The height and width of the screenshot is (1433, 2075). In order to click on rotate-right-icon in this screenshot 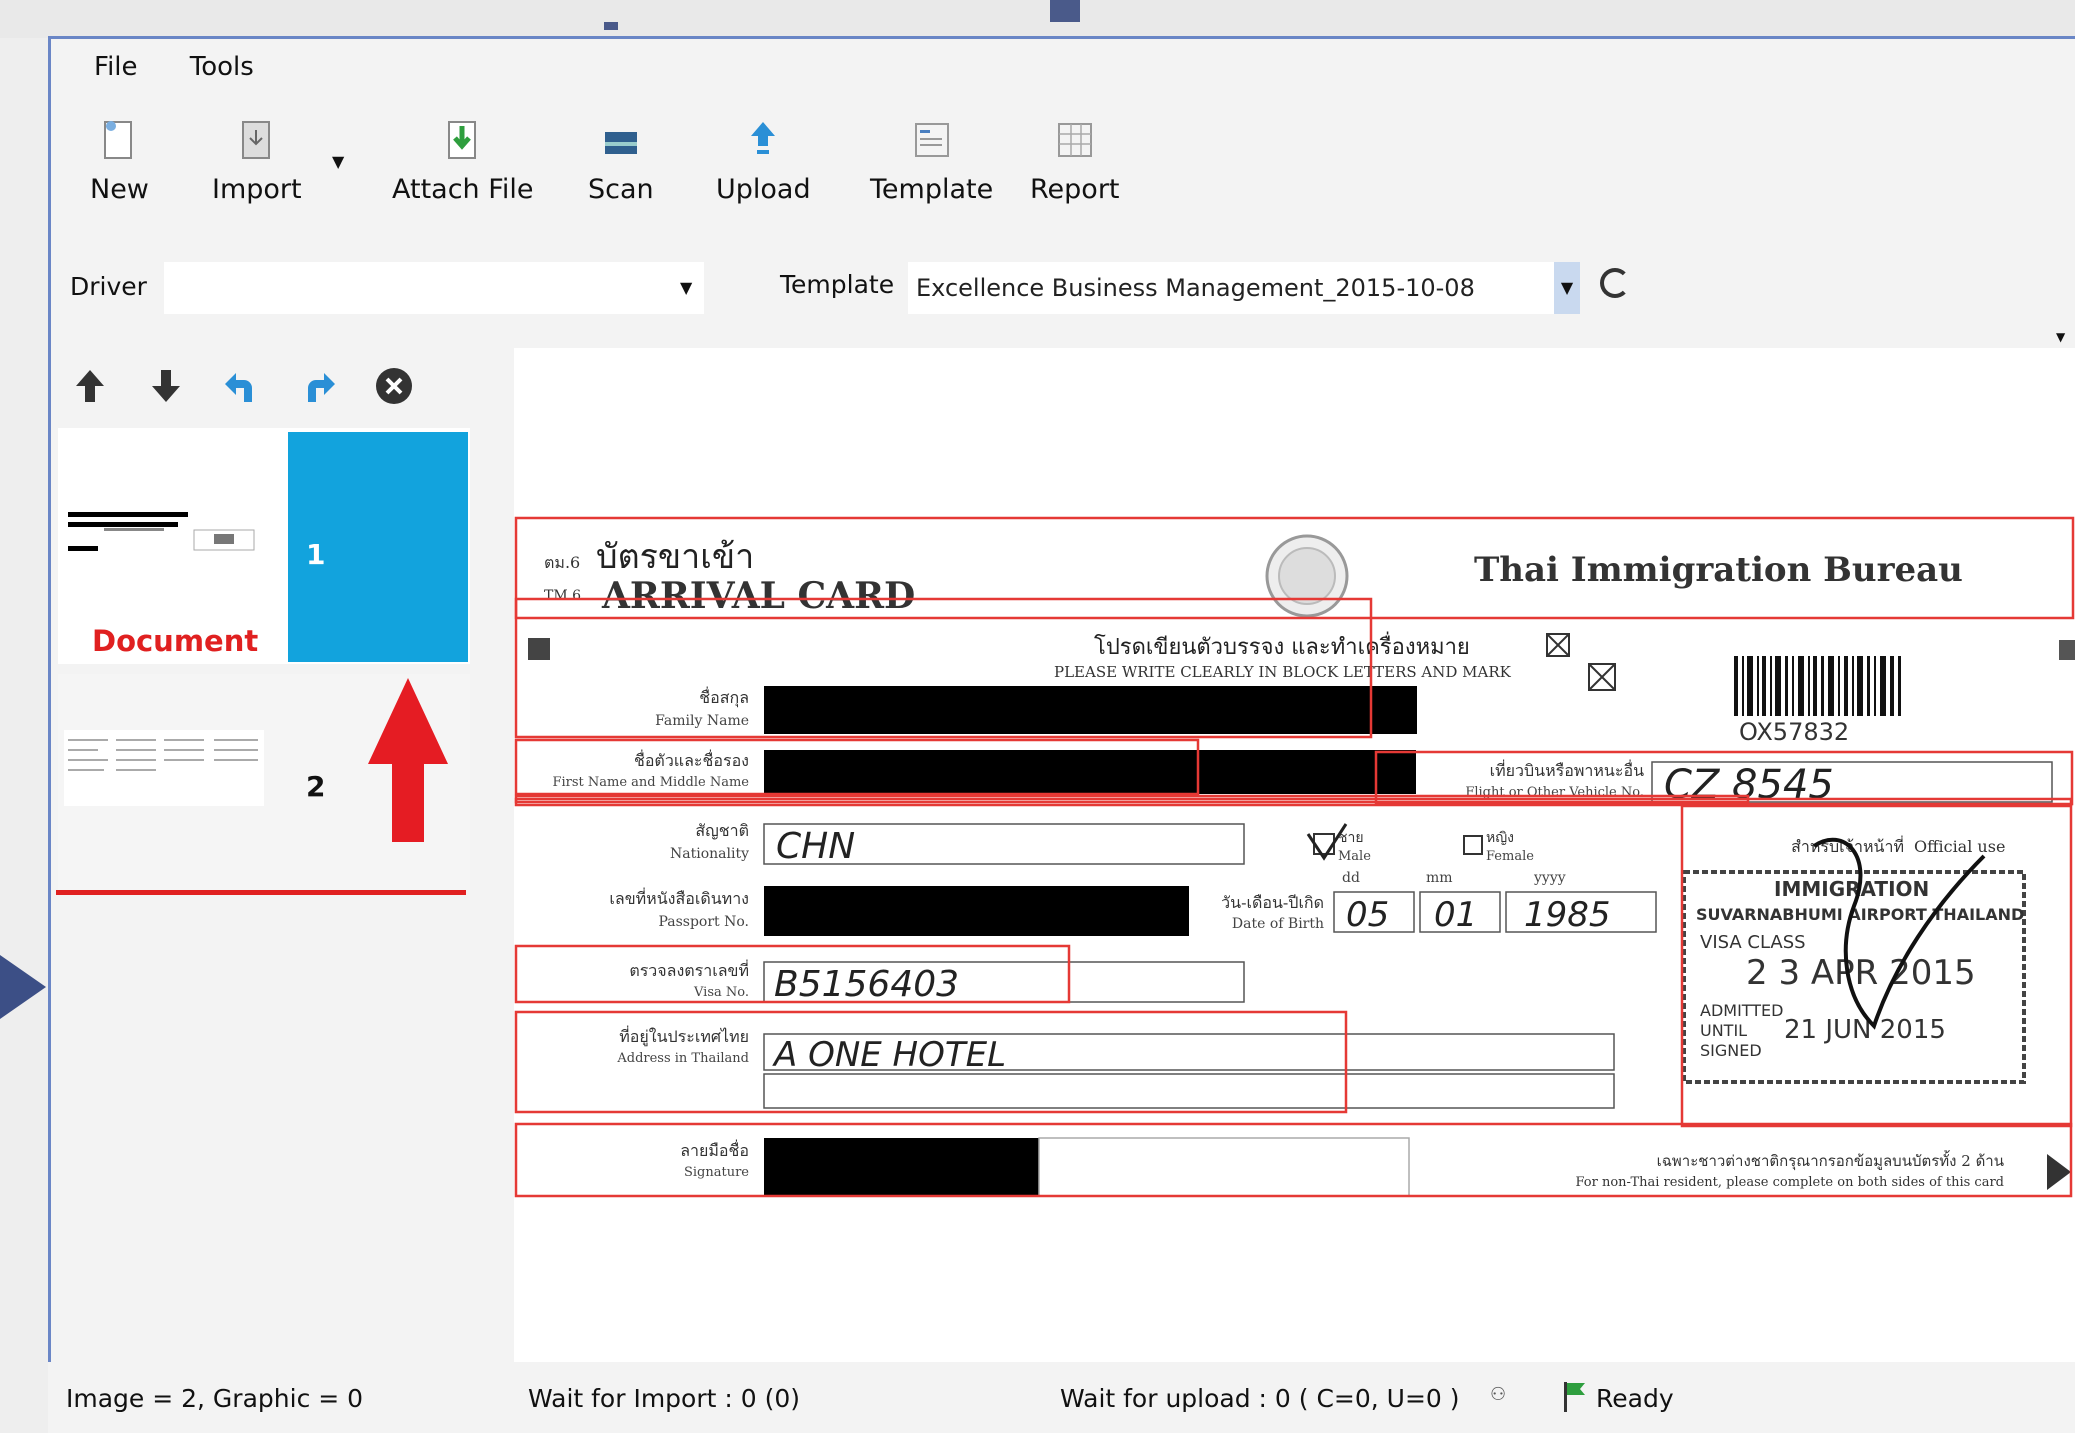, I will do `click(318, 386)`.